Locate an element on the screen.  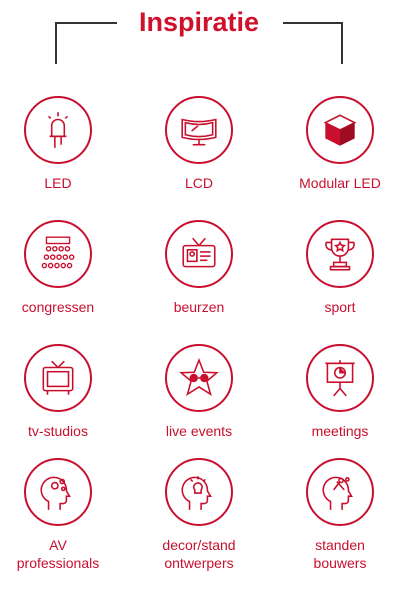
item-label: Modular LED is located at coordinates (340, 183).